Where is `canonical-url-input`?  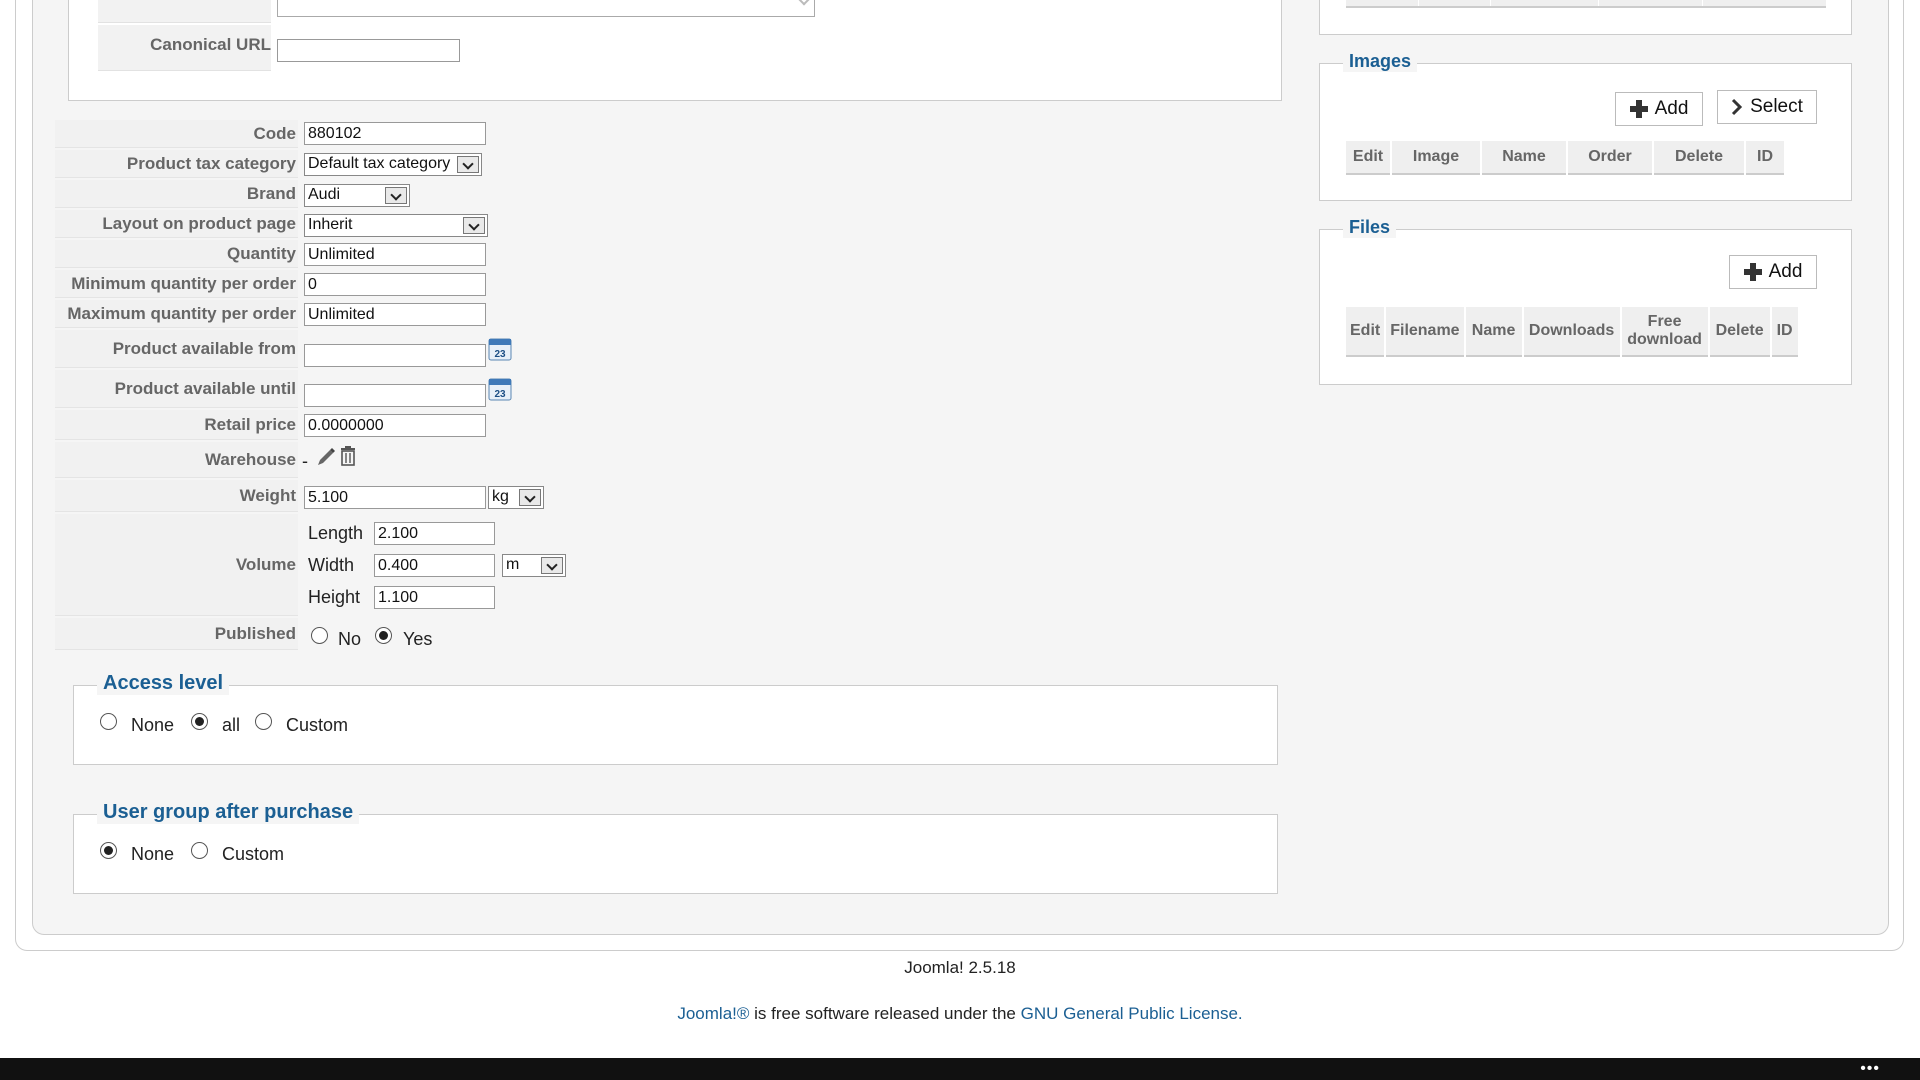 canonical-url-input is located at coordinates (368, 50).